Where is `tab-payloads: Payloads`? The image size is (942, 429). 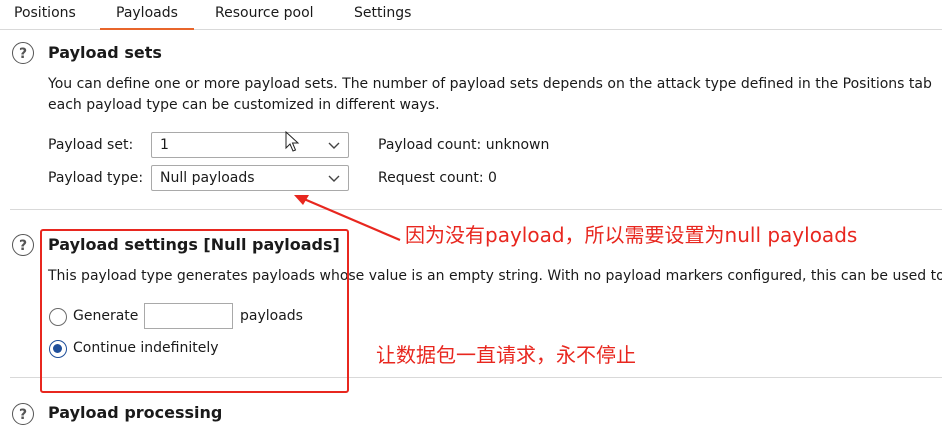 tab-payloads: Payloads is located at coordinates (147, 17).